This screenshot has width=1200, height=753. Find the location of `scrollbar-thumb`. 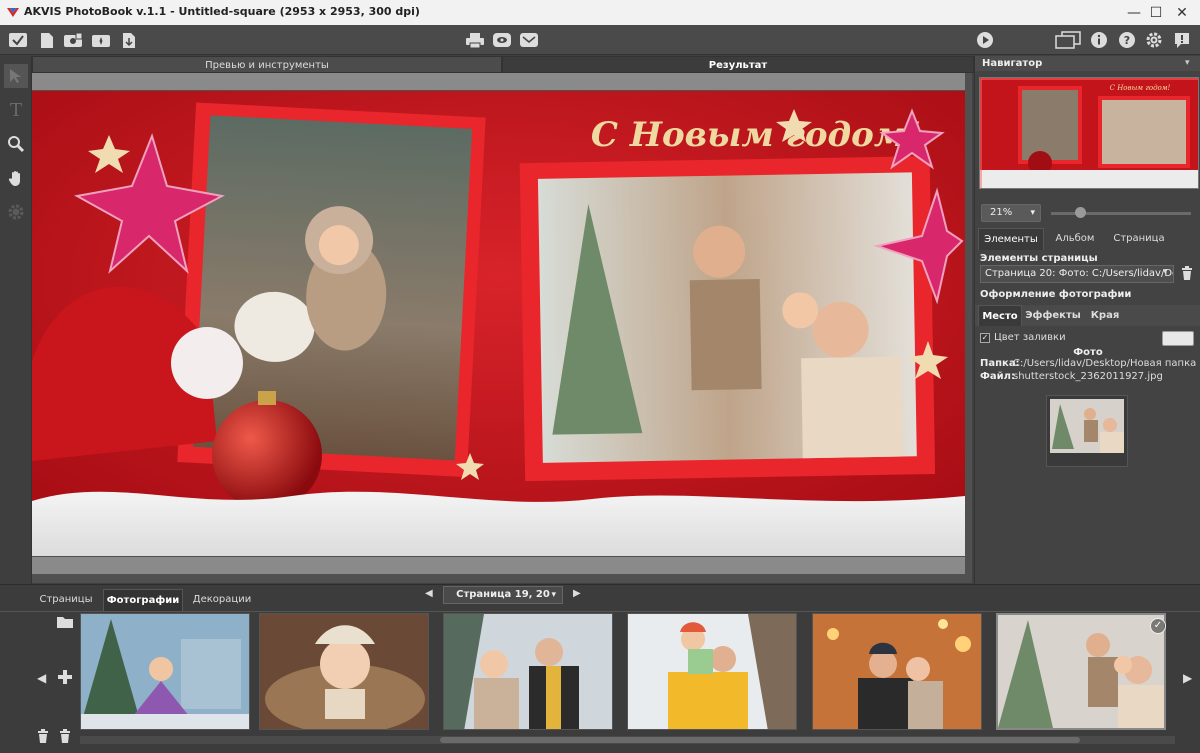

scrollbar-thumb is located at coordinates (760, 740).